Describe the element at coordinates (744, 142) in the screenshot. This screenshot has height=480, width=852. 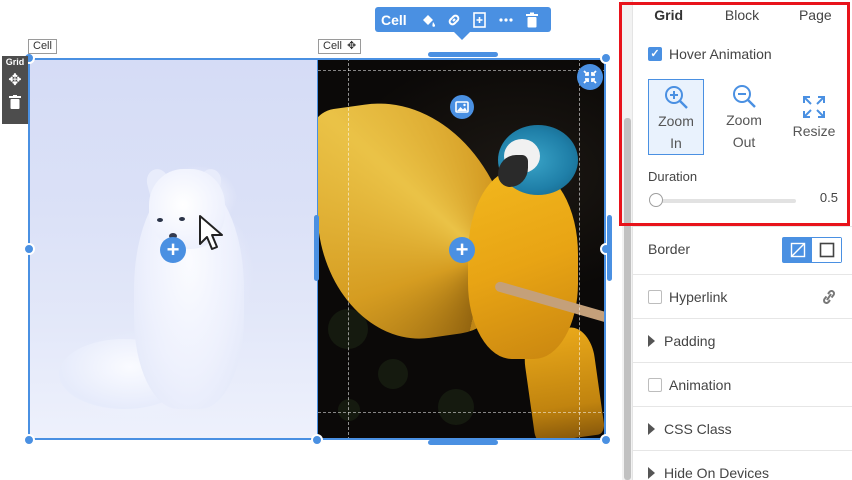
I see `zoom-out-label-2: Out` at that location.